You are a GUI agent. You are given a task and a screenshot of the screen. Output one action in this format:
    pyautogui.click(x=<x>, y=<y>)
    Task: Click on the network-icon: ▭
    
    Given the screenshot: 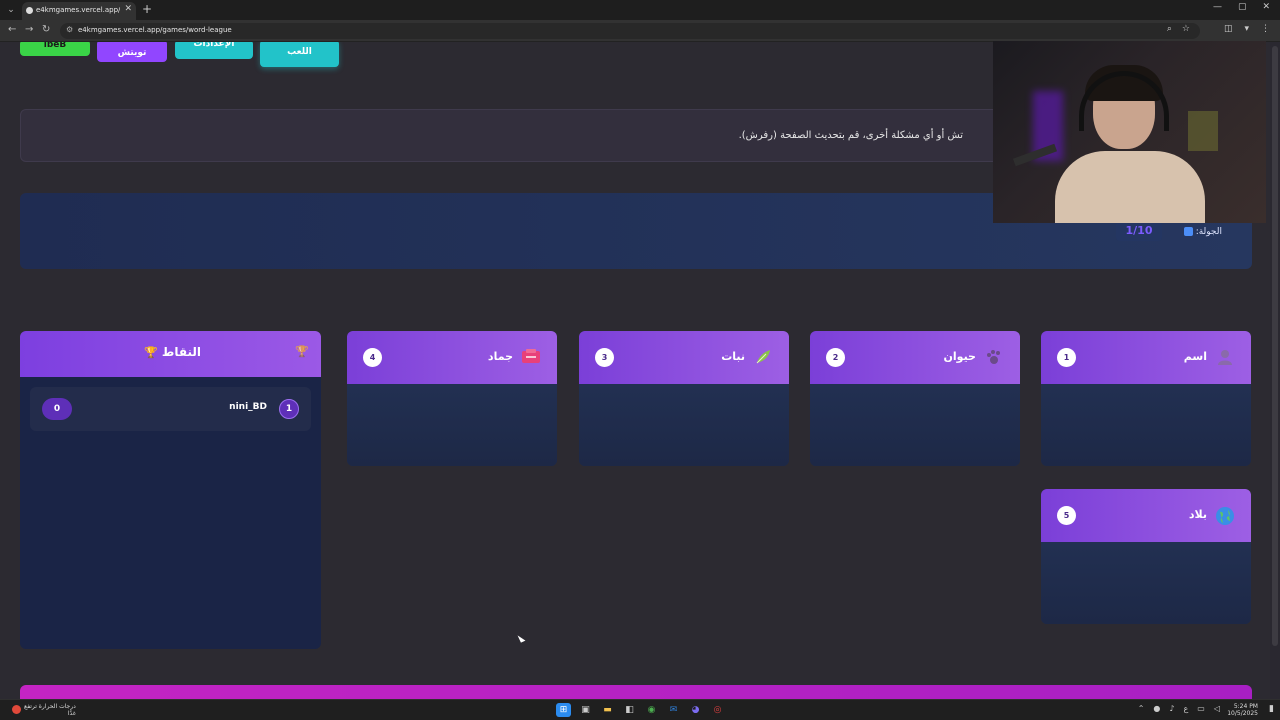 What is the action you would take?
    pyautogui.click(x=1201, y=708)
    